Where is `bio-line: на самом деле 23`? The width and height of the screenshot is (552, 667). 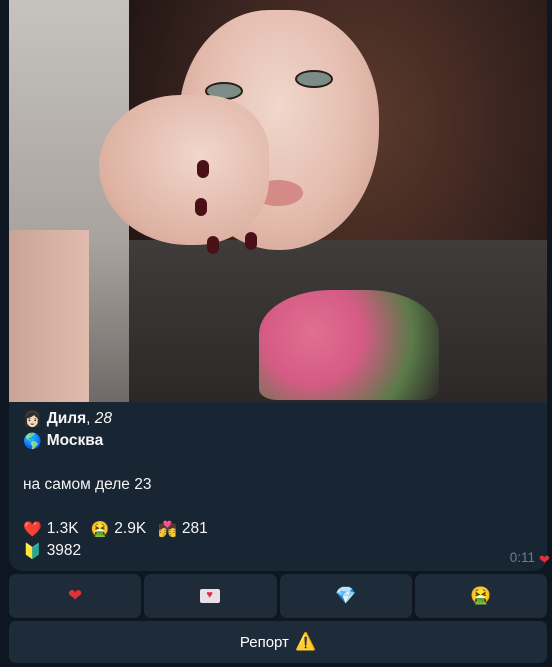
bio-line: на самом деле 23 is located at coordinates (278, 485).